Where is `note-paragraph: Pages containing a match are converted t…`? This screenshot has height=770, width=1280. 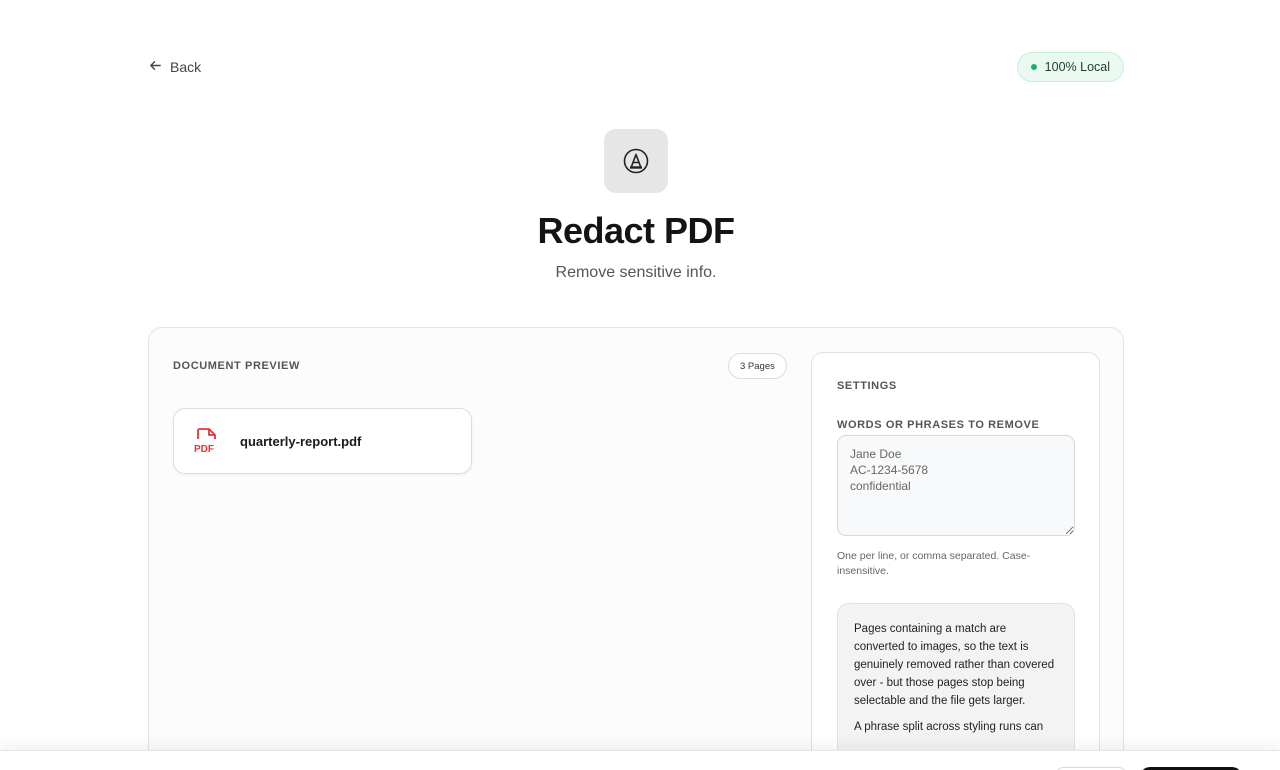 note-paragraph: Pages containing a match are converted t… is located at coordinates (954, 665).